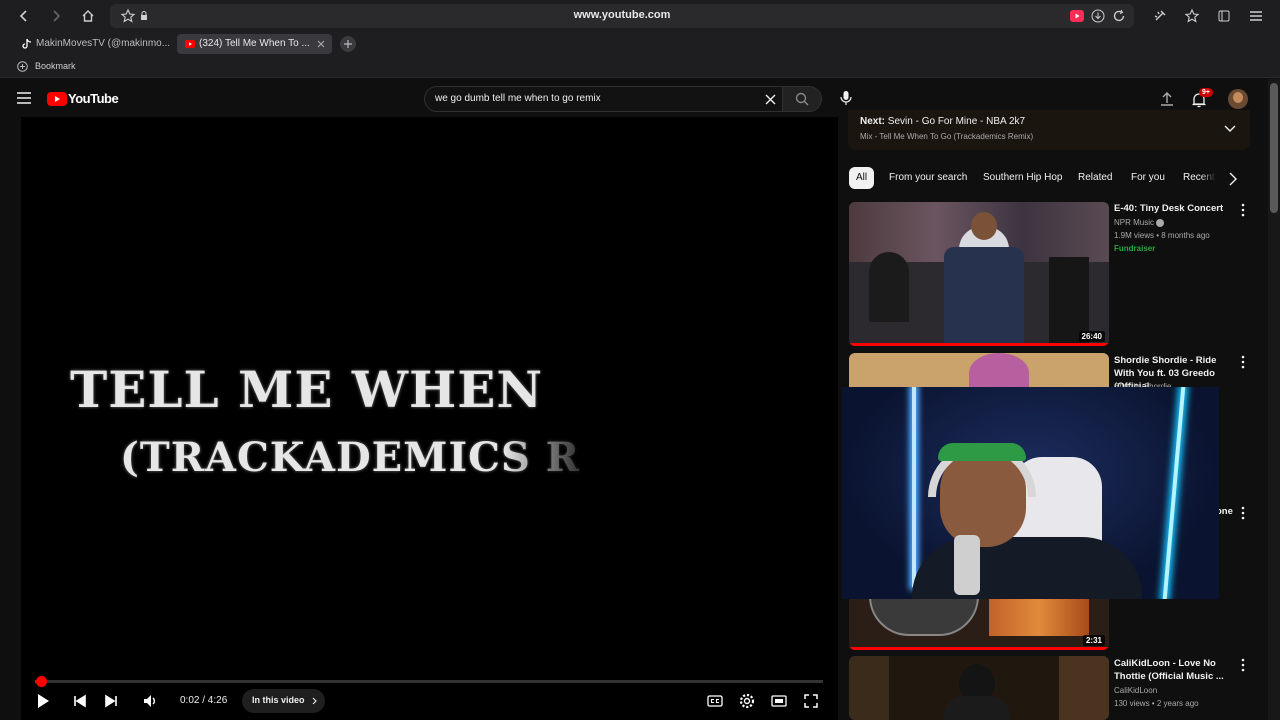 The height and width of the screenshot is (720, 1280). I want to click on video-thumbnail: 26:40, so click(979, 274).